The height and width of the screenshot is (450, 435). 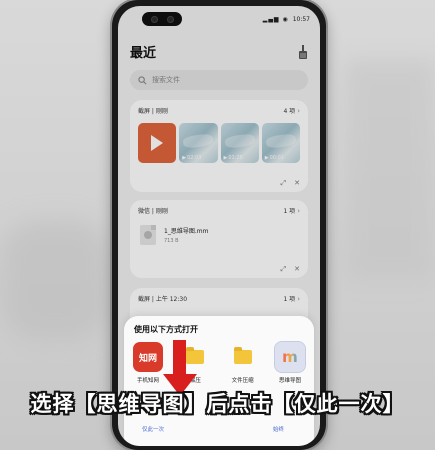 I want to click on background-blur-left, so click(x=55, y=280).